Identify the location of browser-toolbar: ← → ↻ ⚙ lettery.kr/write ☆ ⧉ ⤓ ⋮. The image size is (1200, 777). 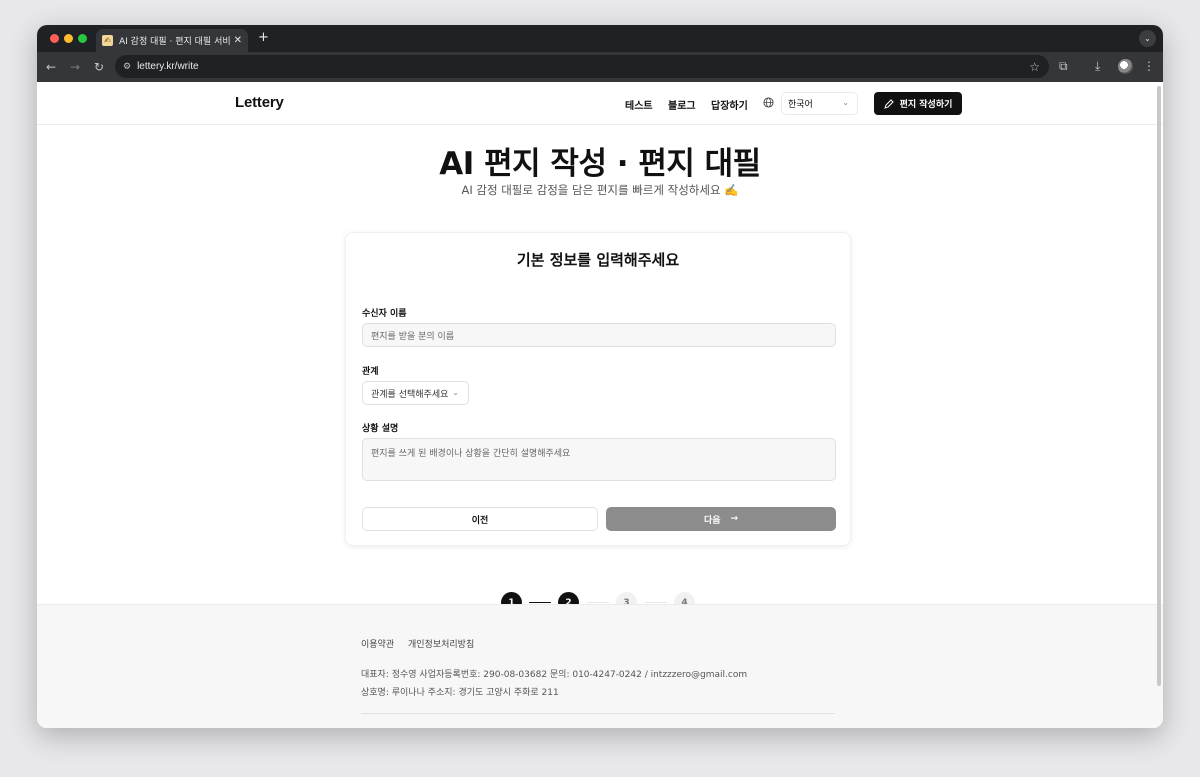
(600, 67).